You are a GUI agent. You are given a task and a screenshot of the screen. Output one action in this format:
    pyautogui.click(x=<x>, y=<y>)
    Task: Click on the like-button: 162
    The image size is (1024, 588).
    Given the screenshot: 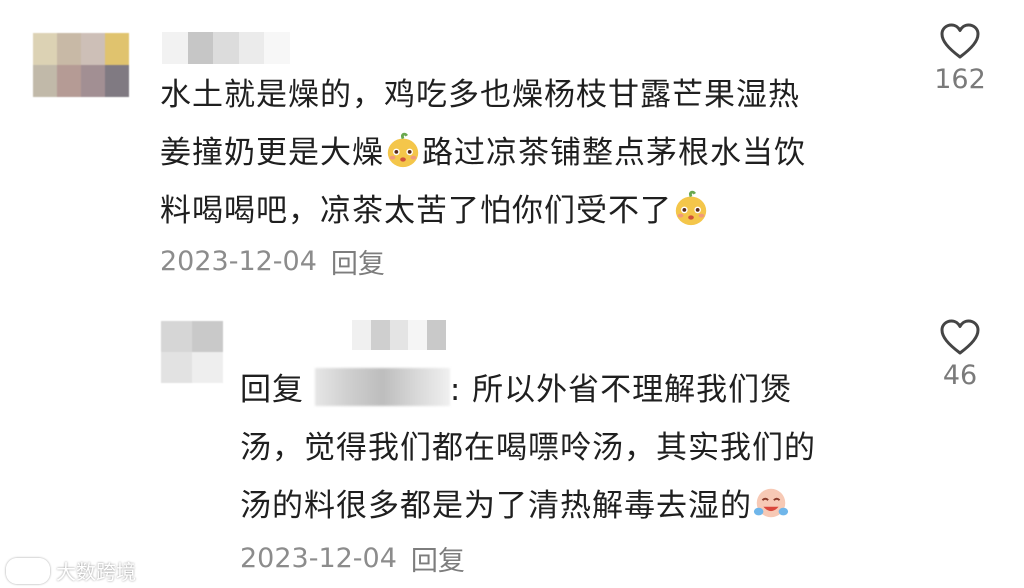 What is the action you would take?
    pyautogui.click(x=960, y=58)
    